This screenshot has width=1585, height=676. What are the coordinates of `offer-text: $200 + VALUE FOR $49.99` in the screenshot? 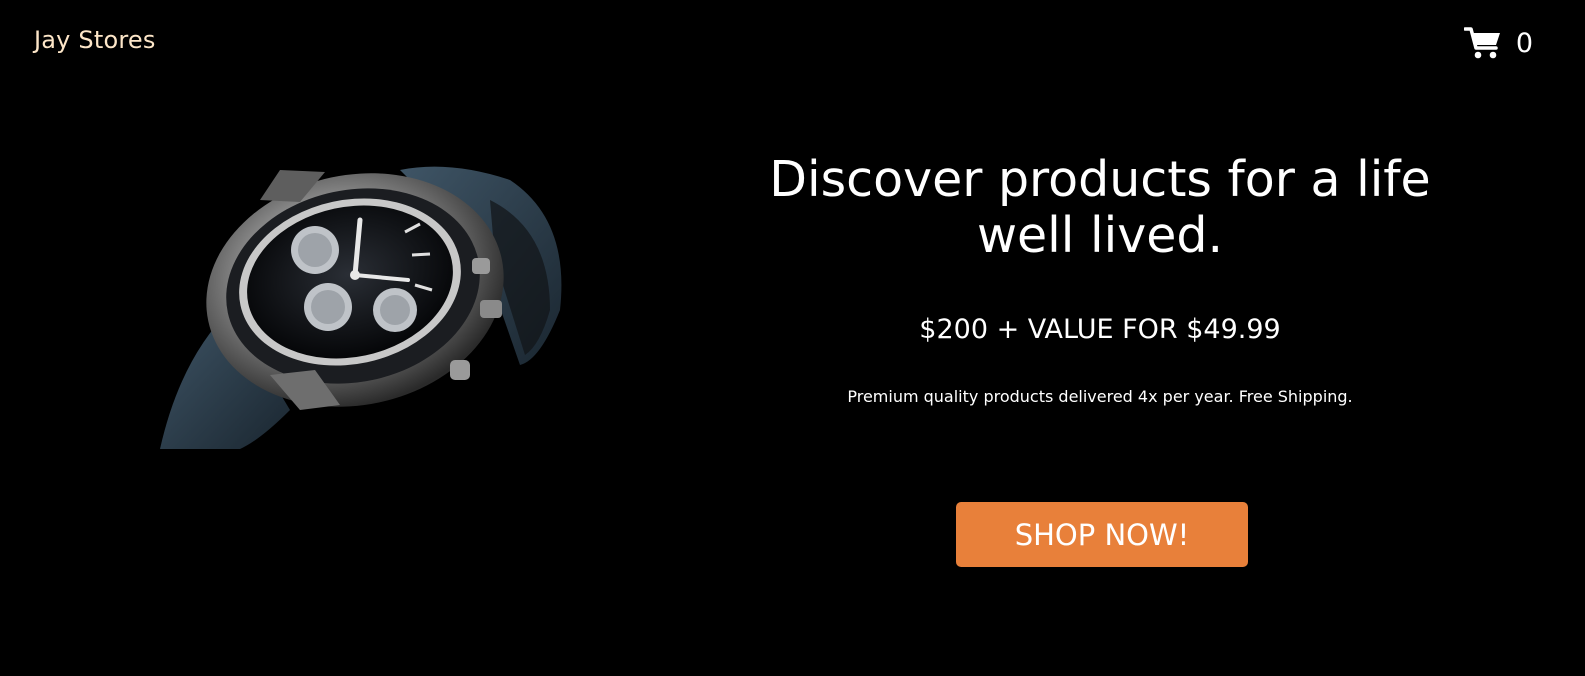 It's located at (1100, 329).